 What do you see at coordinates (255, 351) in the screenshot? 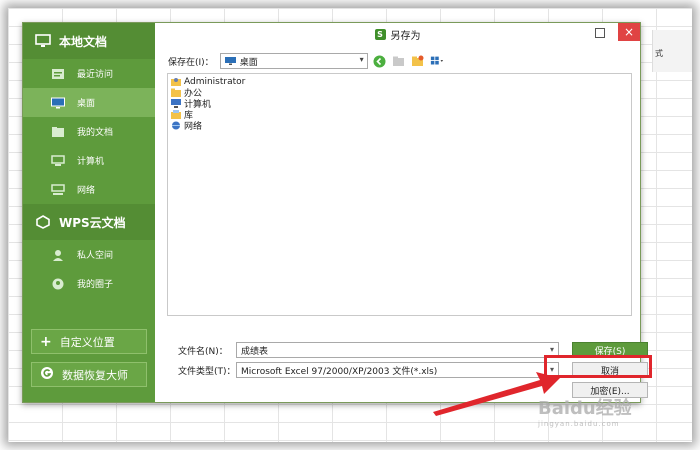
I see `filename-value: 成绩表` at bounding box center [255, 351].